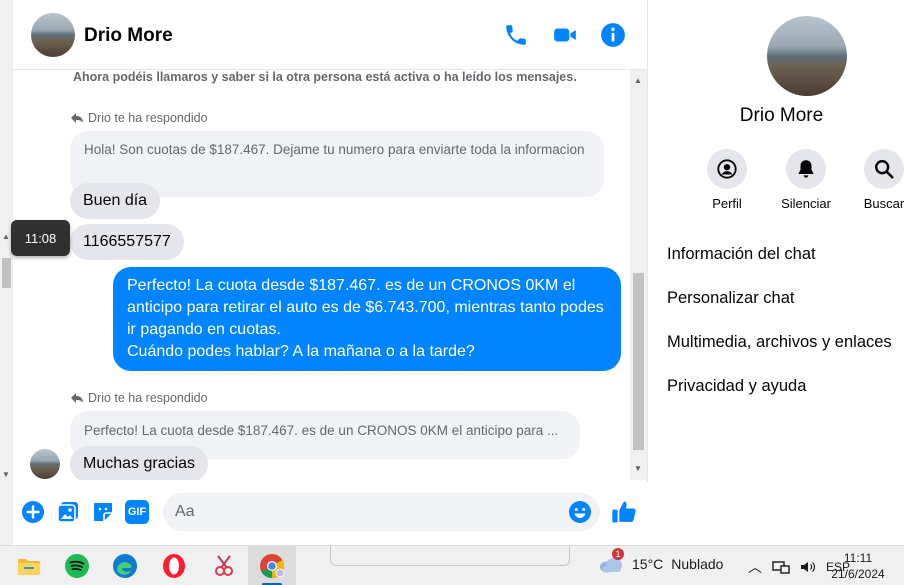 The height and width of the screenshot is (585, 904). Describe the element at coordinates (808, 567) in the screenshot. I see `volume-icon` at that location.